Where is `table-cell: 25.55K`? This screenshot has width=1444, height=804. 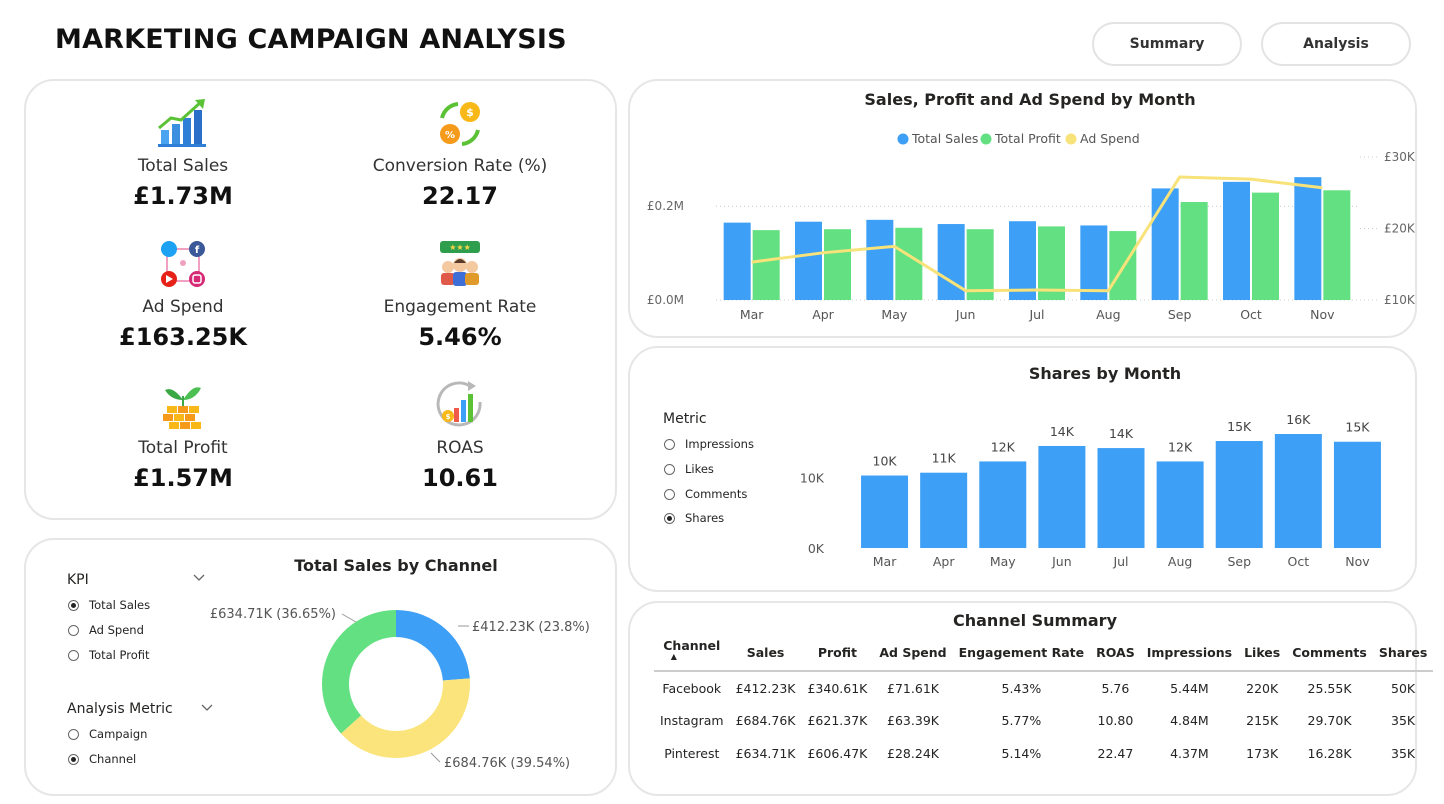
table-cell: 25.55K is located at coordinates (1329, 688).